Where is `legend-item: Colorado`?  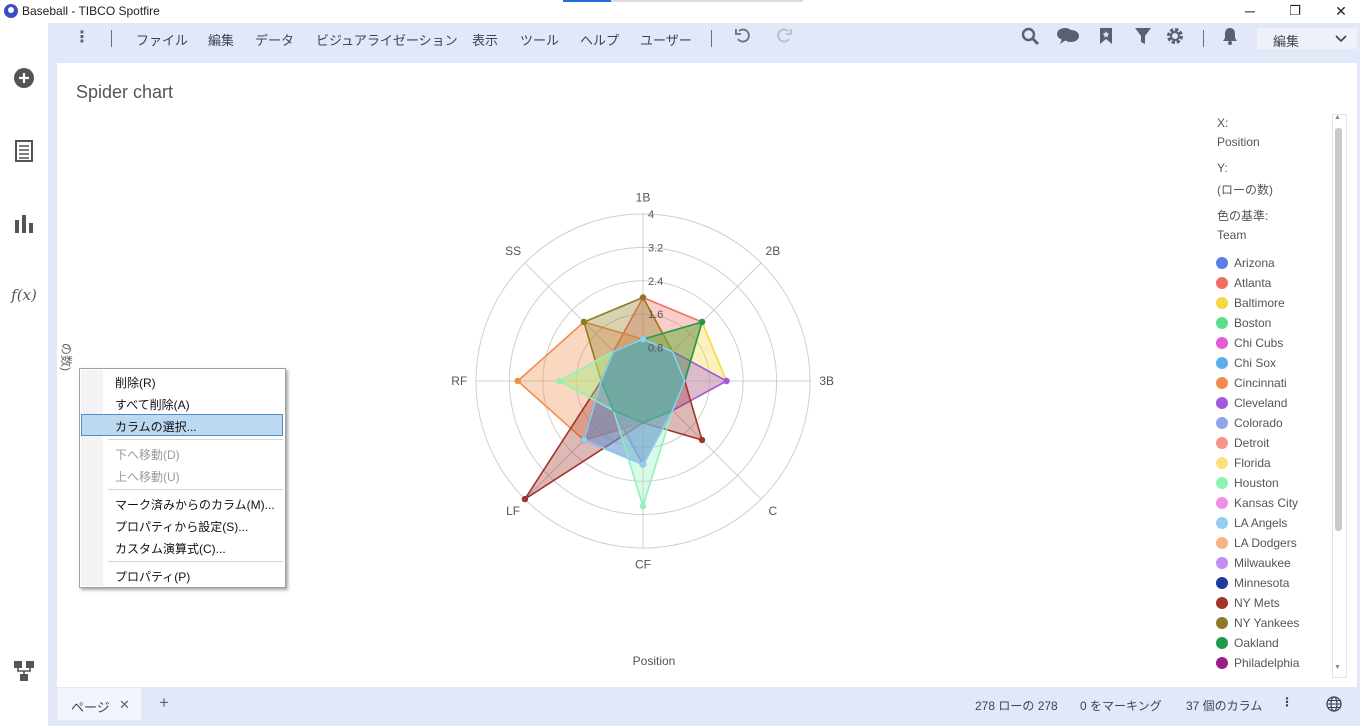
legend-item: Colorado is located at coordinates (1271, 424).